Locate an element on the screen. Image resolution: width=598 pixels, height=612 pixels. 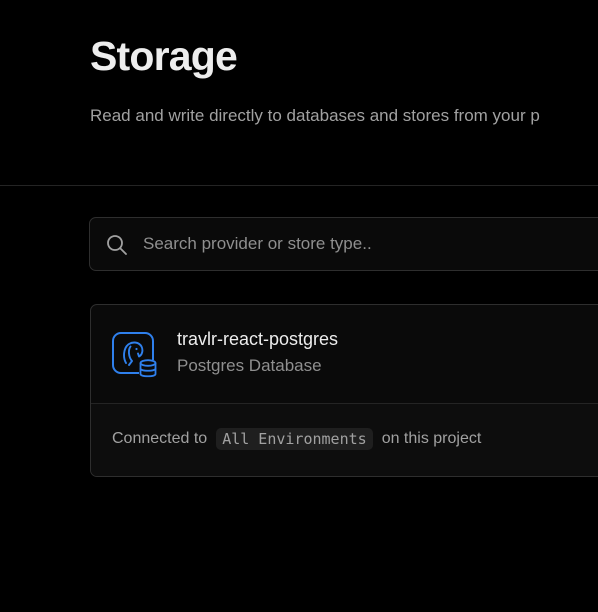
store-card-header: travlr-react-postgres Postgres Database is located at coordinates (344, 354).